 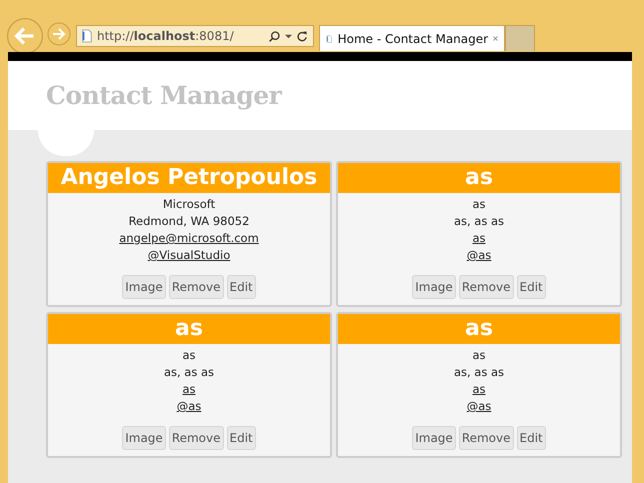 What do you see at coordinates (288, 36) in the screenshot?
I see `dropdown-icon` at bounding box center [288, 36].